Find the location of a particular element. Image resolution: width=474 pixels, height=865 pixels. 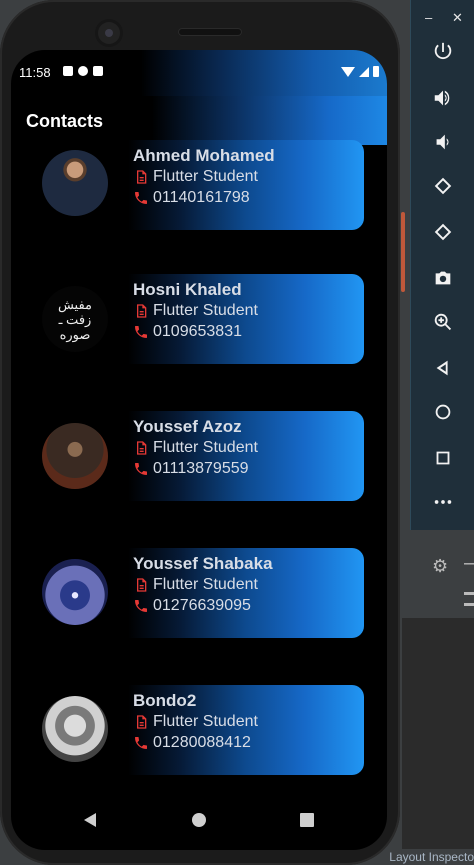

volume-up-button is located at coordinates (442, 98).